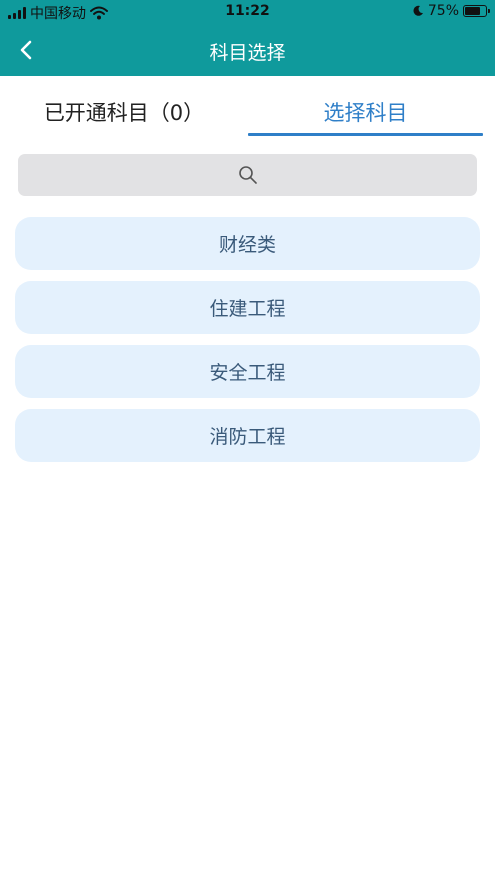 The height and width of the screenshot is (881, 495). Describe the element at coordinates (365, 112) in the screenshot. I see `tab-select-subject: 选择科目` at that location.